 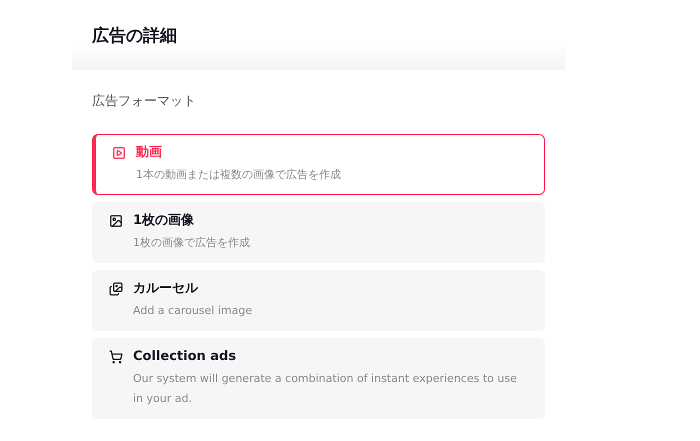 What do you see at coordinates (149, 153) in the screenshot?
I see `format-title: 動画` at bounding box center [149, 153].